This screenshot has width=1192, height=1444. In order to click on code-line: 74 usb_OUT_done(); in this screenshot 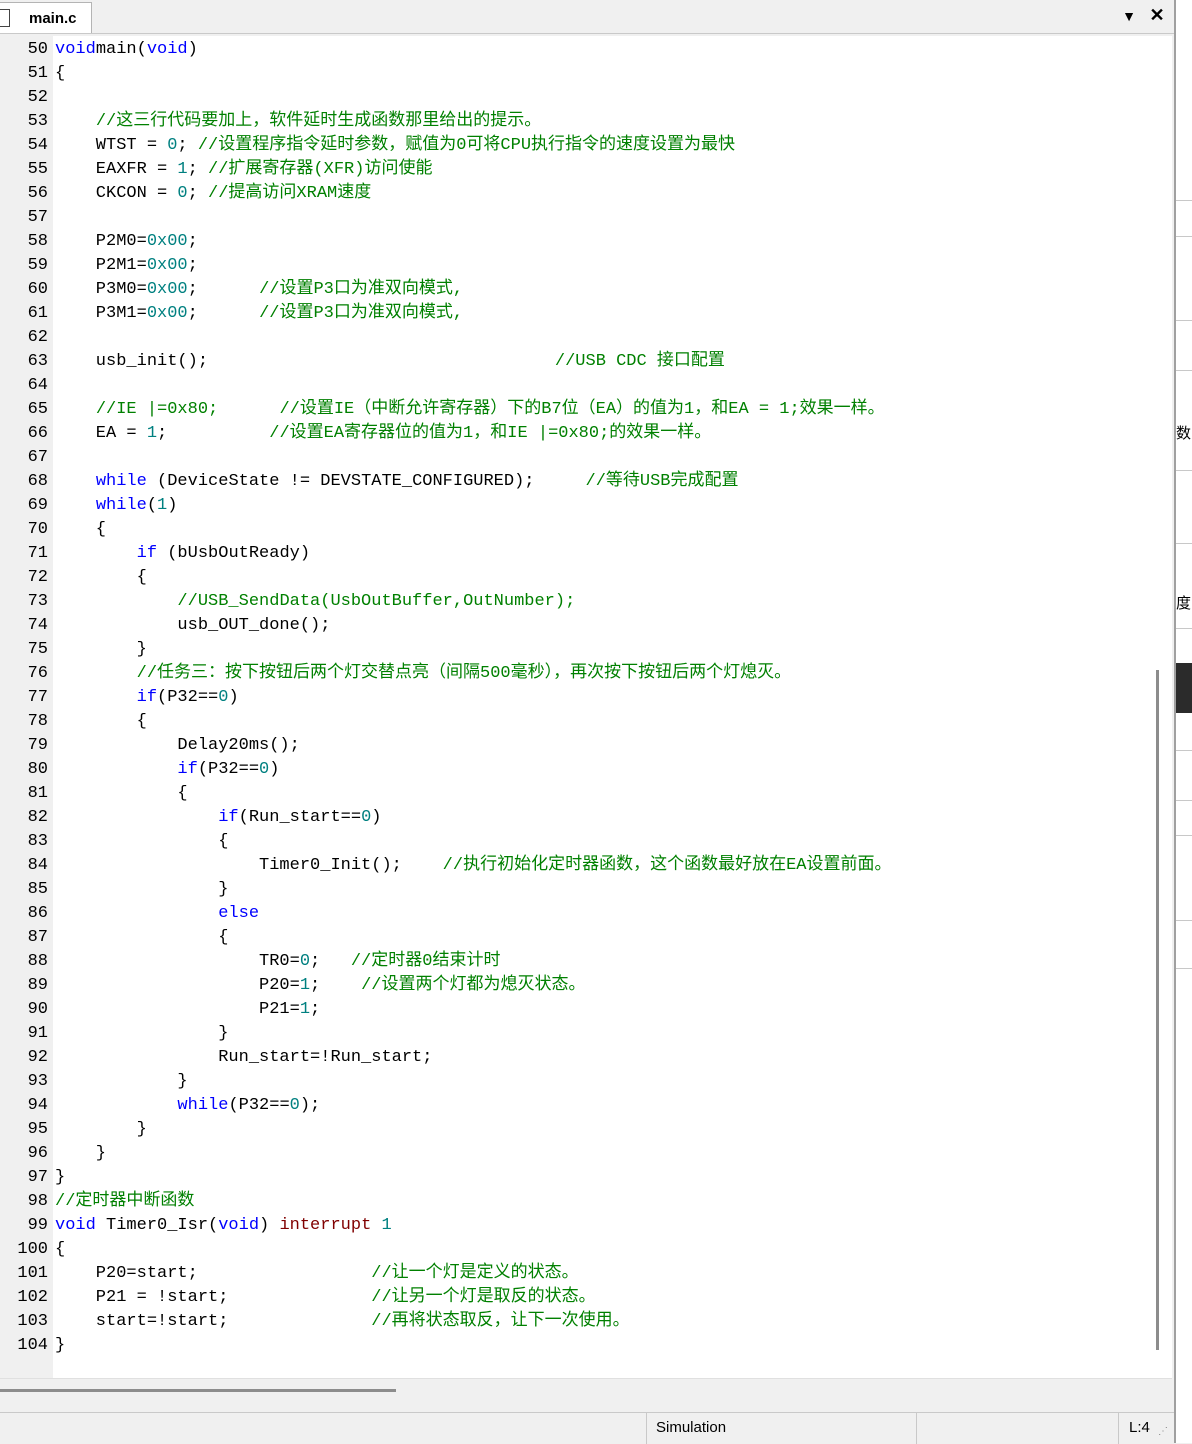, I will do `click(573, 626)`.